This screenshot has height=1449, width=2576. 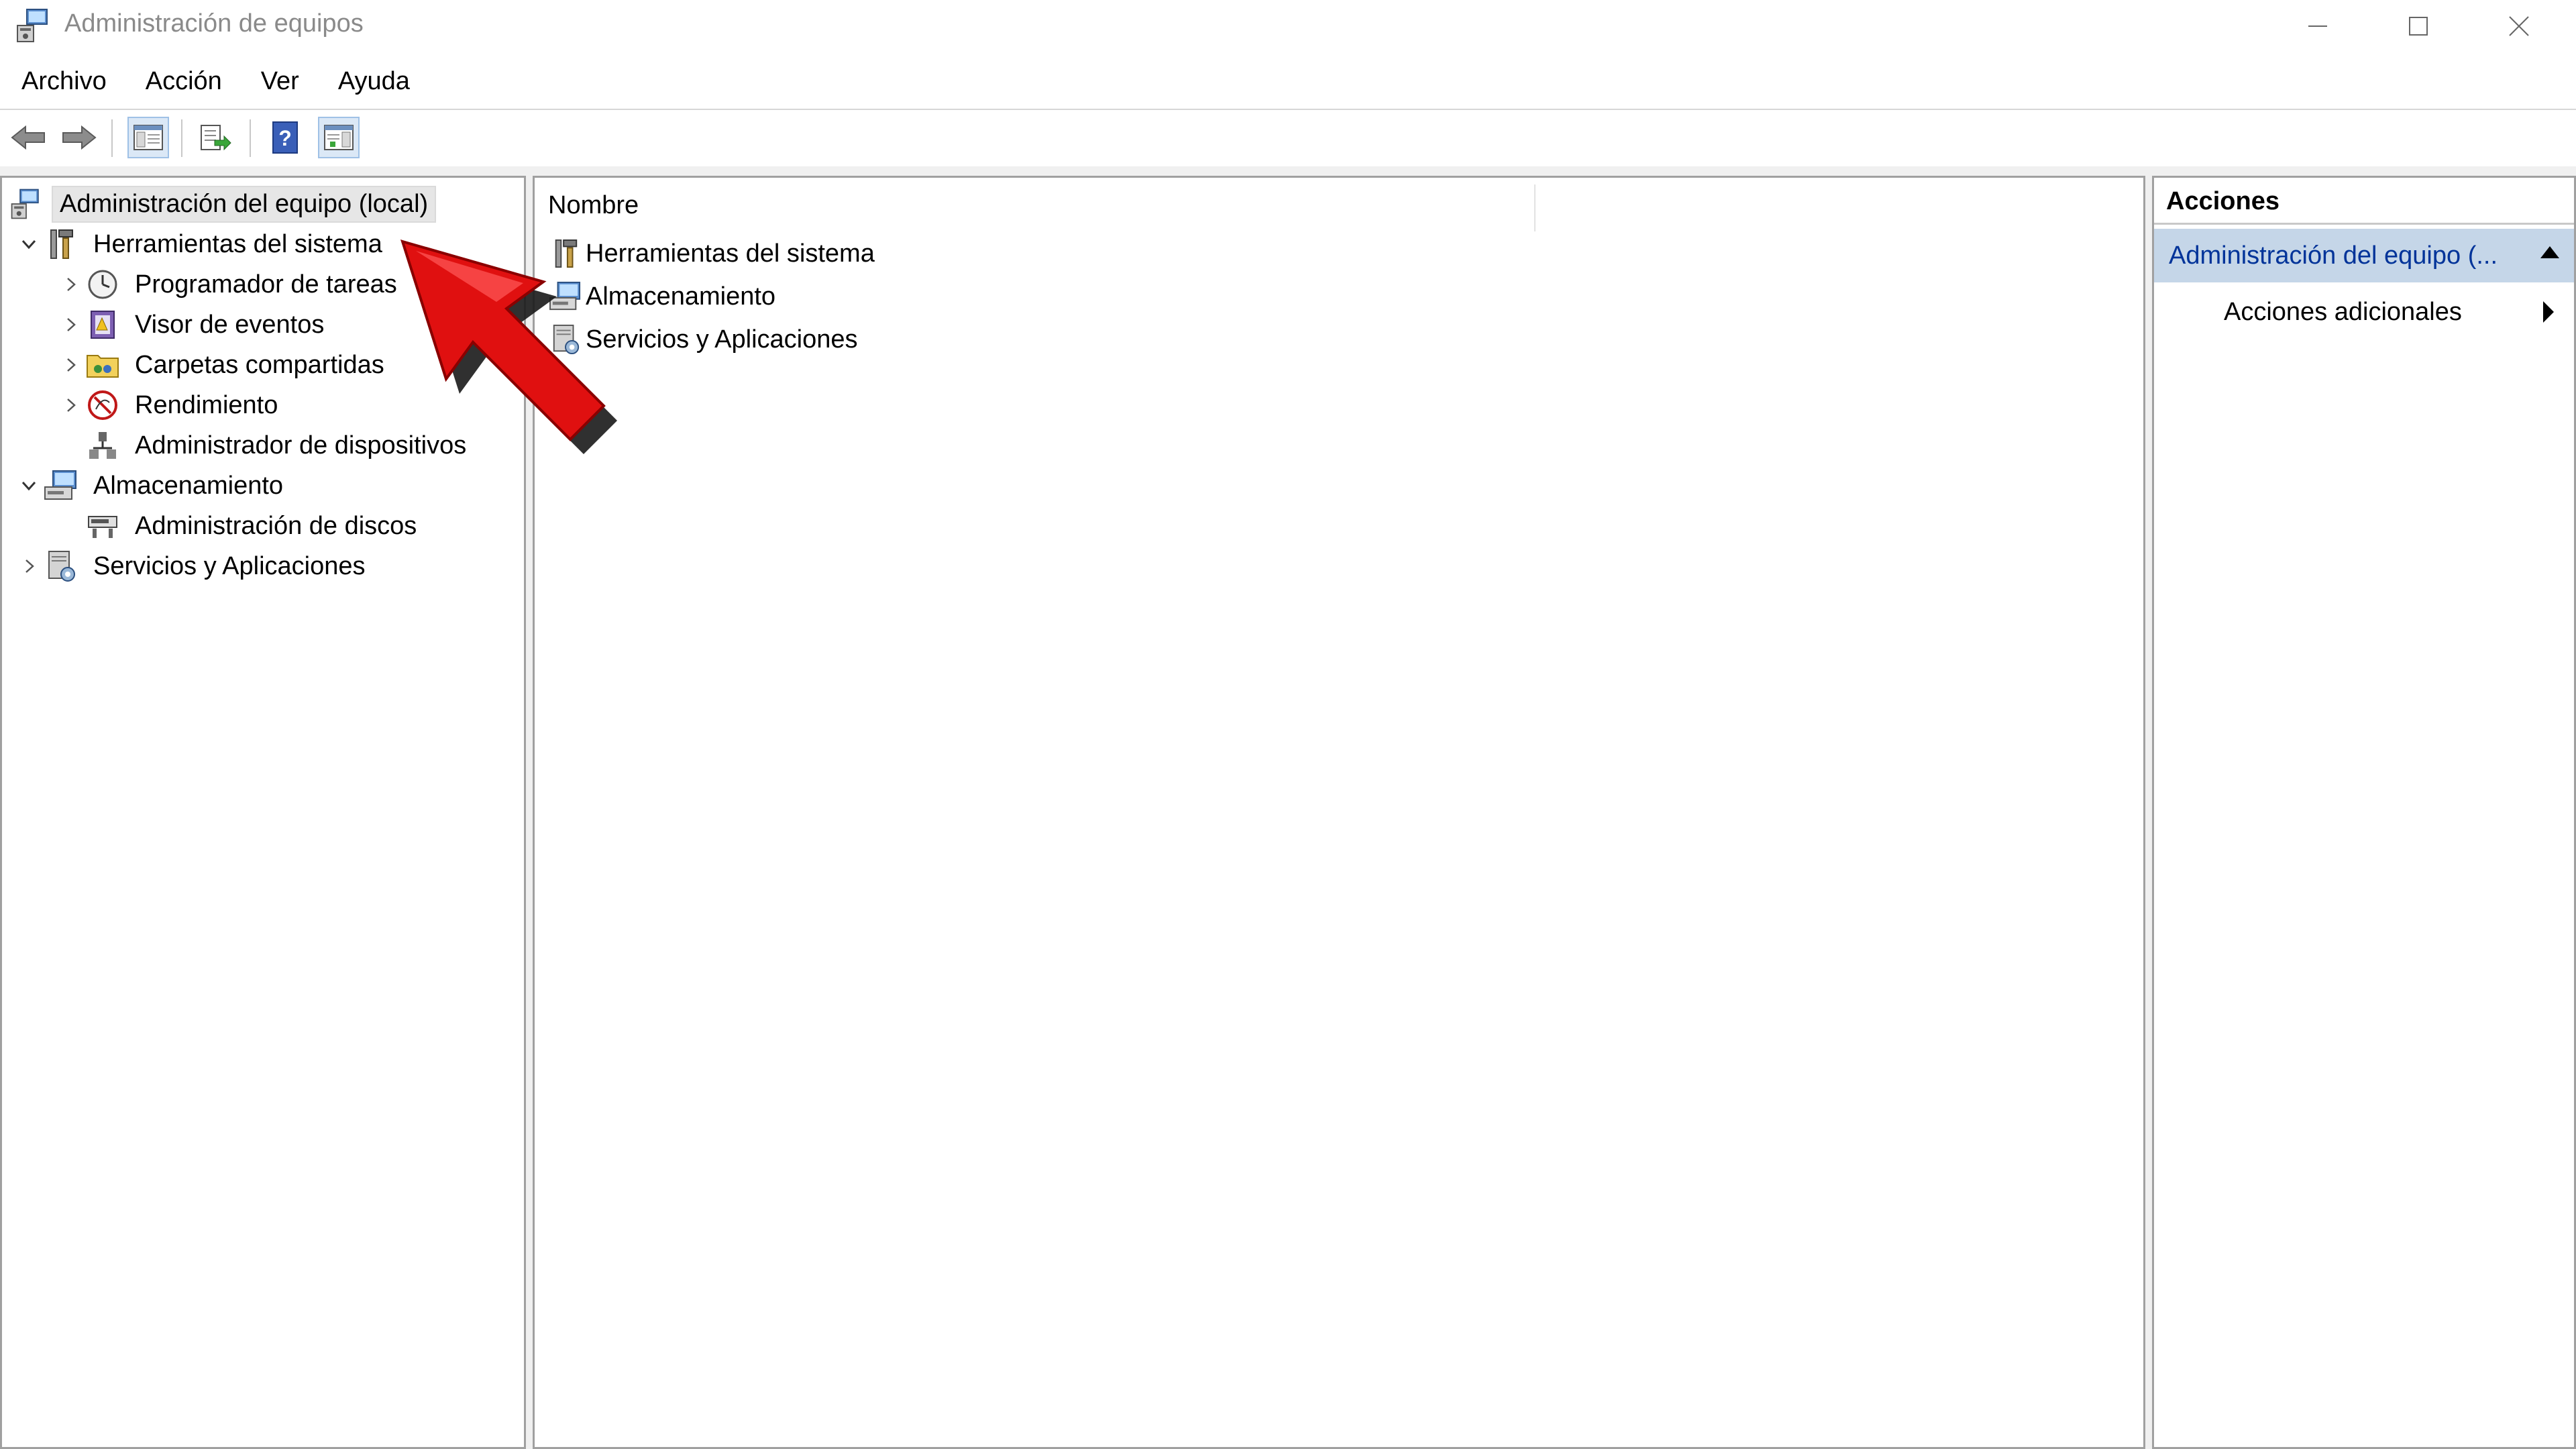 I want to click on performance-icon, so click(x=102, y=405).